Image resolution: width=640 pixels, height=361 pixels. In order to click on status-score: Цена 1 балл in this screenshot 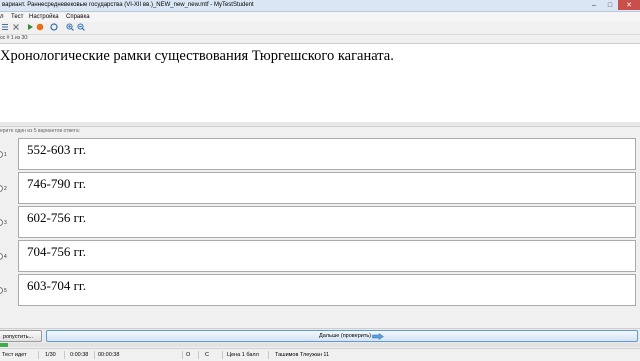, I will do `click(243, 355)`.